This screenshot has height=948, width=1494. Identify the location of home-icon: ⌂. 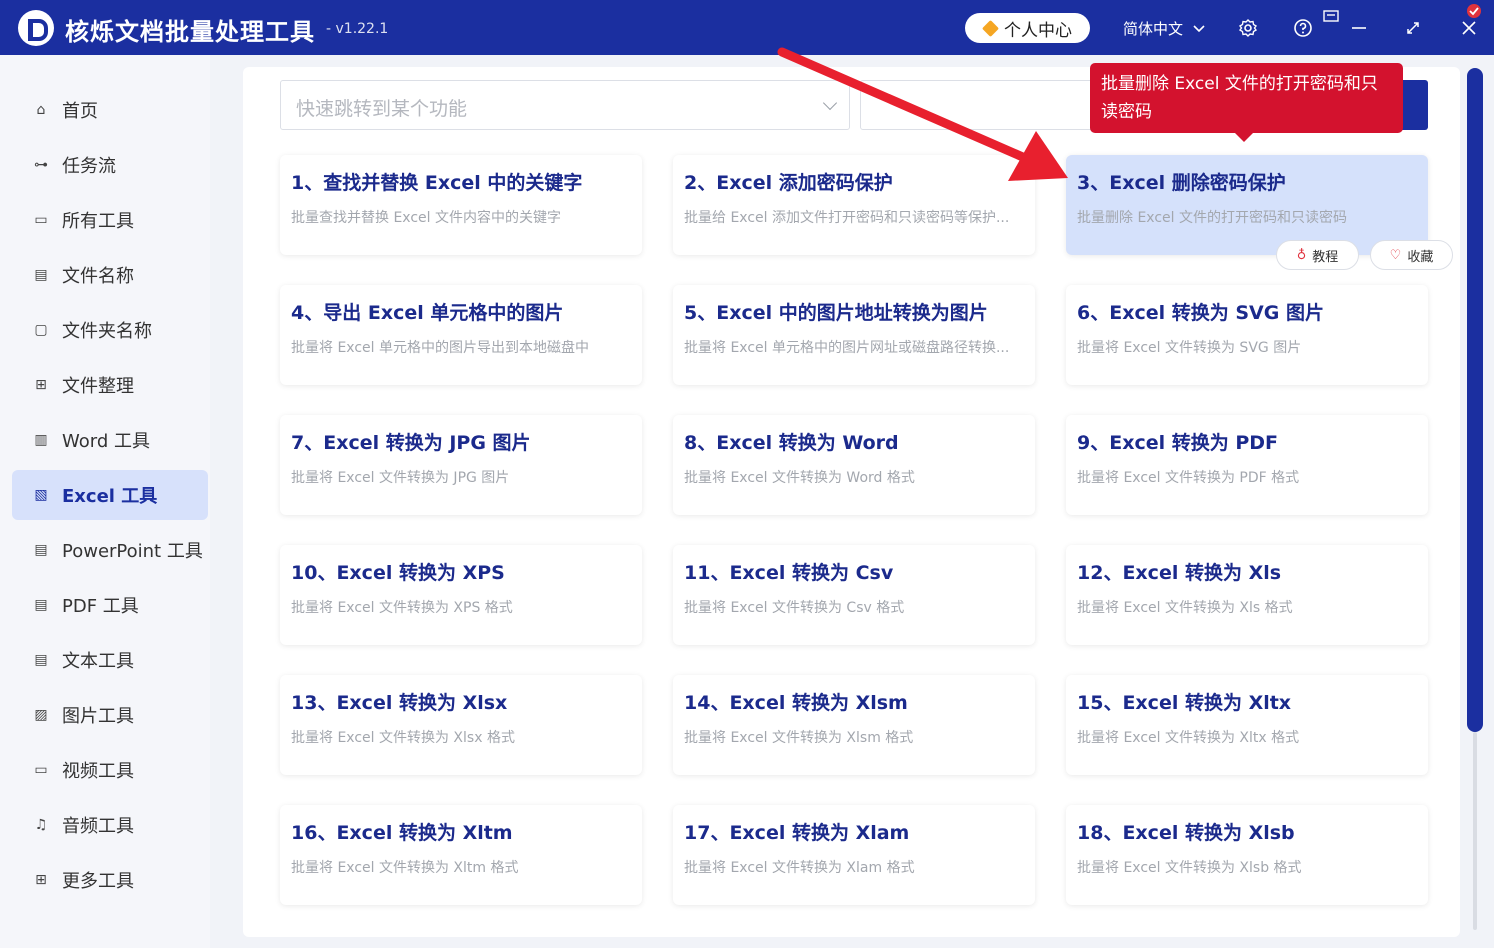
(41, 110).